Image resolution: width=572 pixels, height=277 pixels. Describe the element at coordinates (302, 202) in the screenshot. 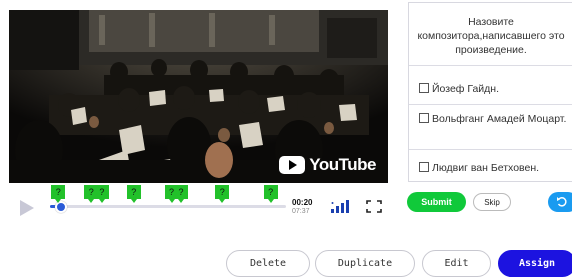

I see `time-current: 00:20` at that location.